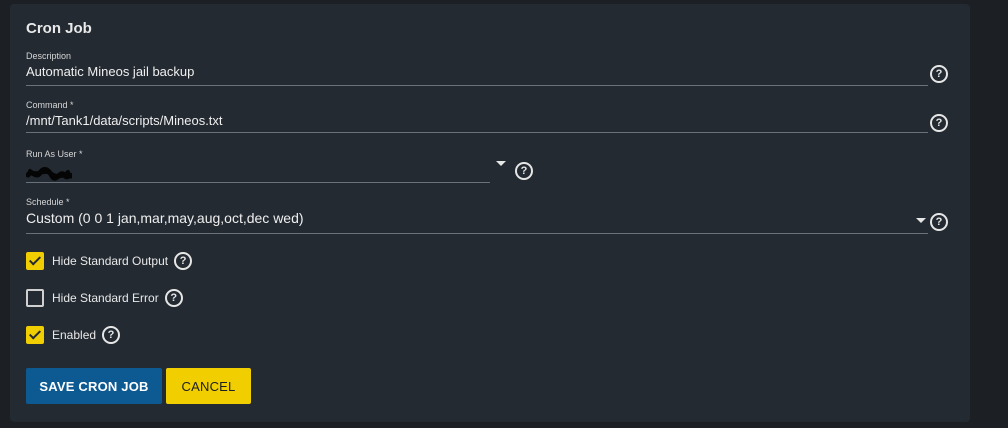  I want to click on run-as-user-label: Run As User *, so click(54, 154).